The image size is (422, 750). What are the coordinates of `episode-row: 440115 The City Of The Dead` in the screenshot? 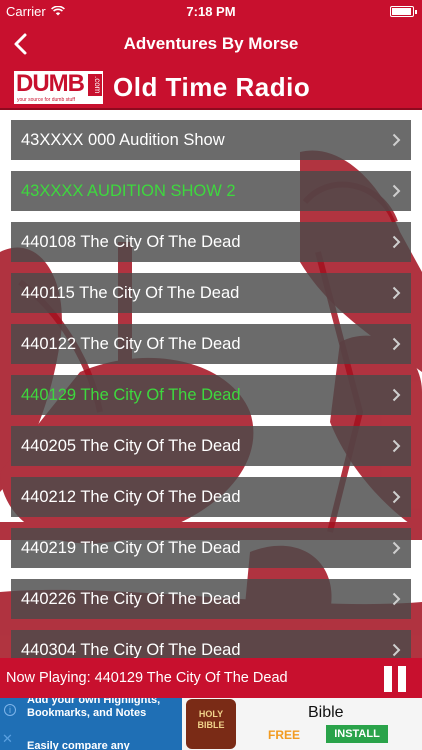 It's located at (211, 293).